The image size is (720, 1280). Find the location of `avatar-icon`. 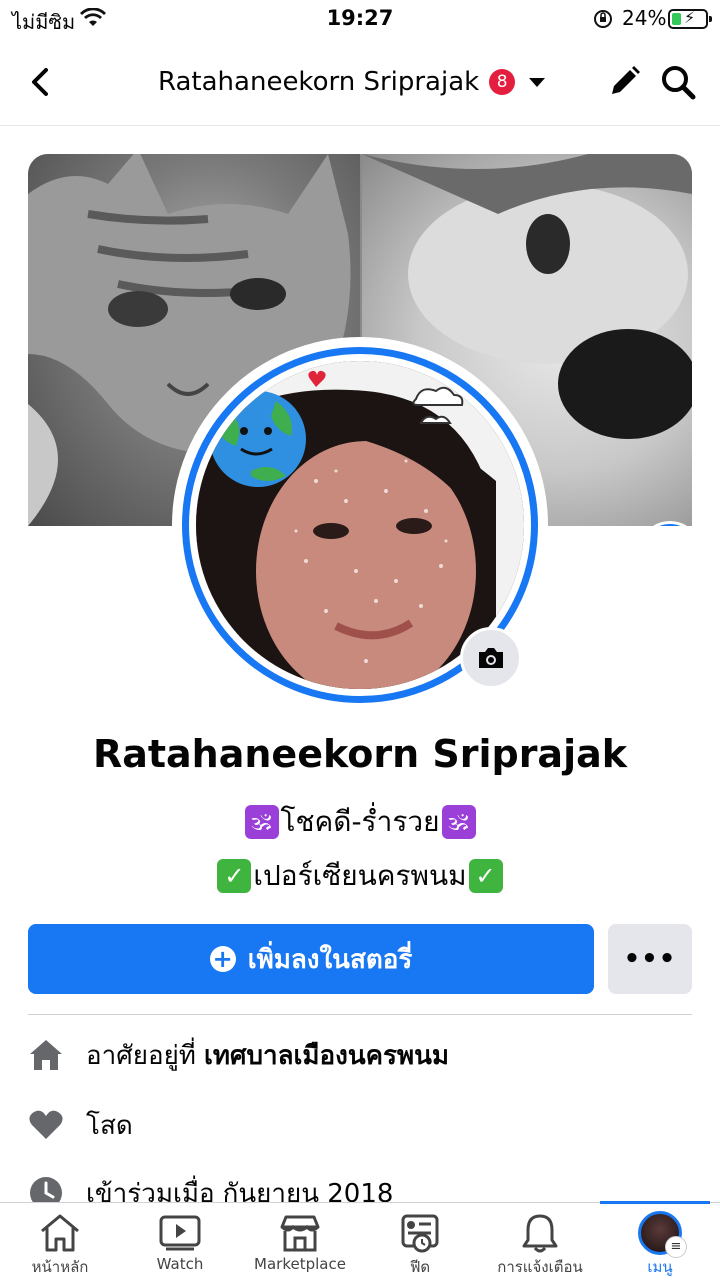

avatar-icon is located at coordinates (659, 525).